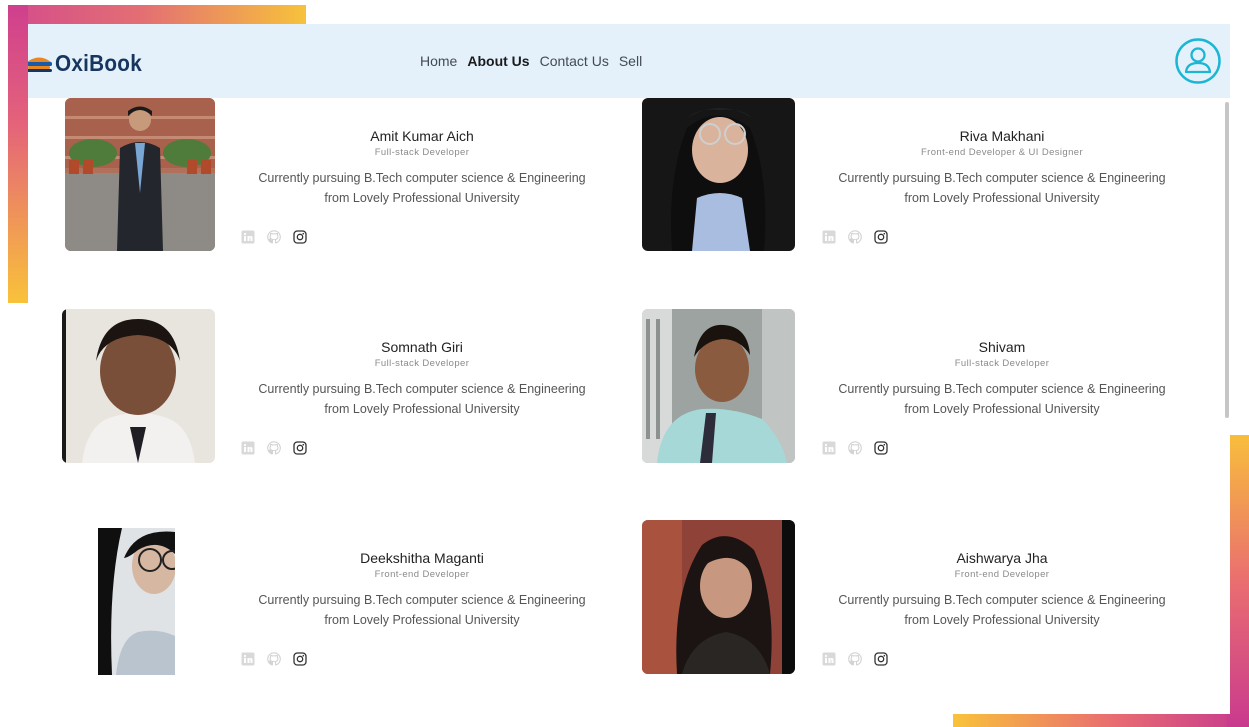 The height and width of the screenshot is (727, 1249). Describe the element at coordinates (18, 154) in the screenshot. I see `decorative-frame-top-left-edge` at that location.